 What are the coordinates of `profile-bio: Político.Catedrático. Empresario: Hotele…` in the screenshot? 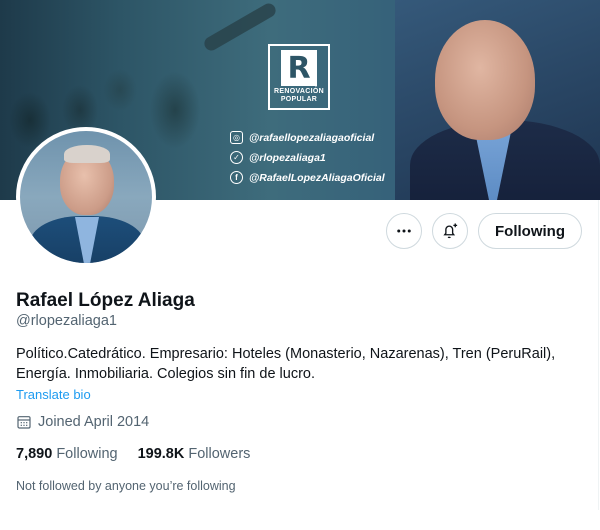 It's located at (286, 364).